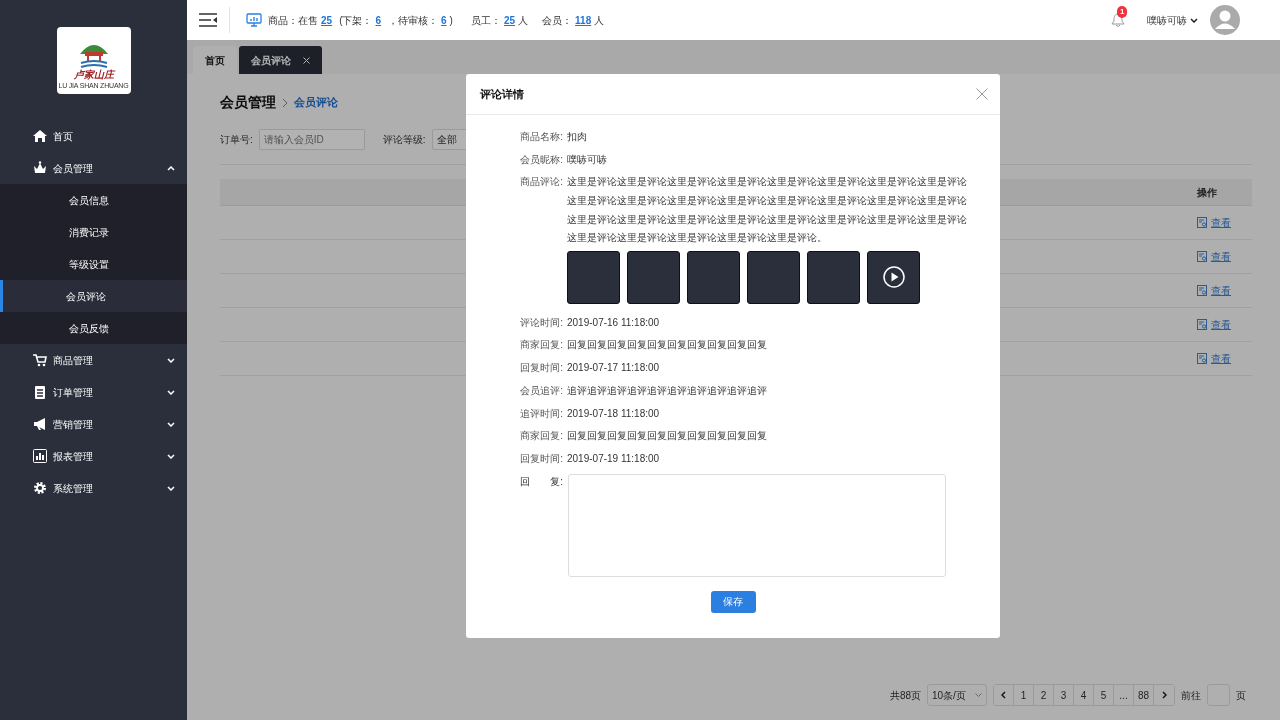 This screenshot has width=1280, height=720. Describe the element at coordinates (40, 424) in the screenshot. I see `megaphone-icon` at that location.